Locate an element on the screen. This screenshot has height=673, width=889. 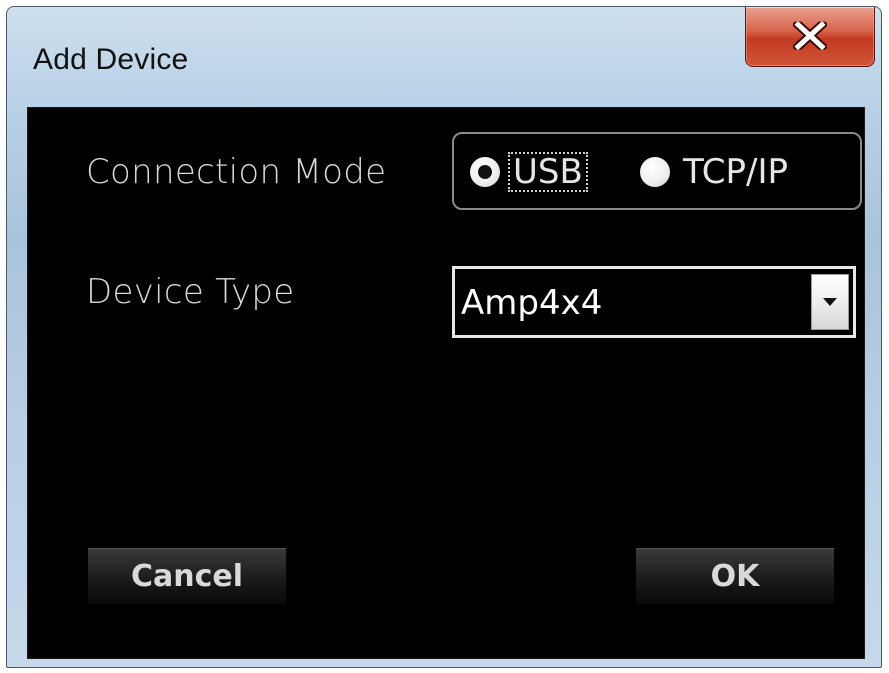
chevron-down-icon is located at coordinates (830, 302).